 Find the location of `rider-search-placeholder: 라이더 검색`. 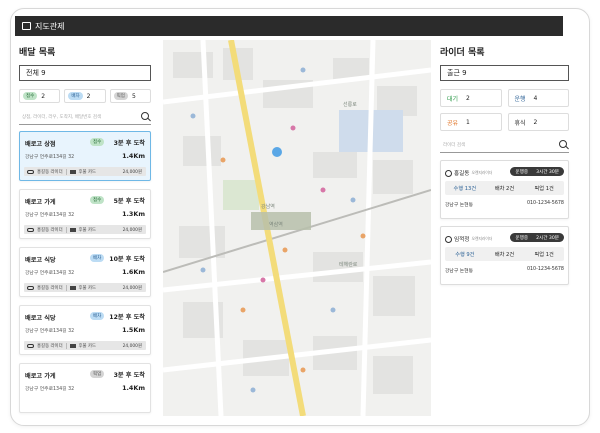

rider-search-placeholder: 라이더 검색 is located at coordinates (454, 145).